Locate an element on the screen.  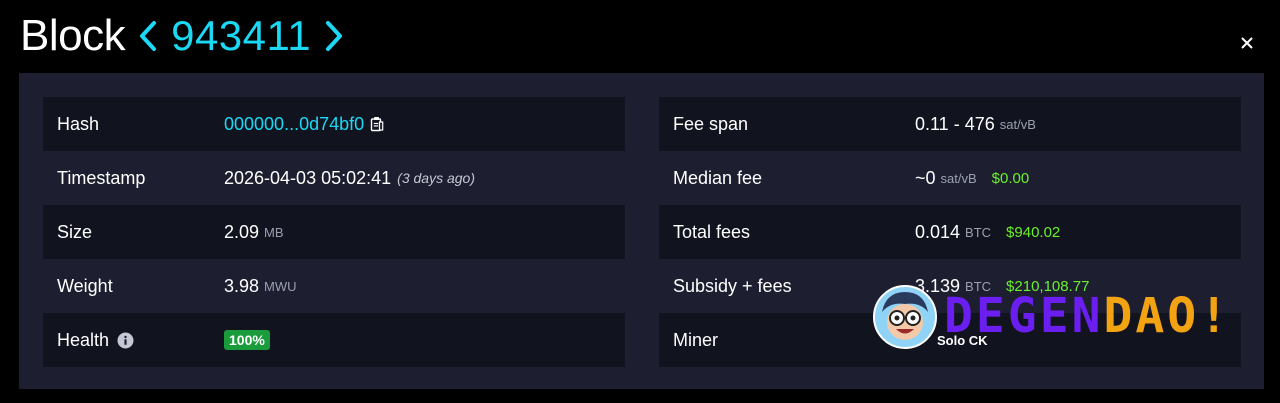
previous-block-button is located at coordinates (148, 36).